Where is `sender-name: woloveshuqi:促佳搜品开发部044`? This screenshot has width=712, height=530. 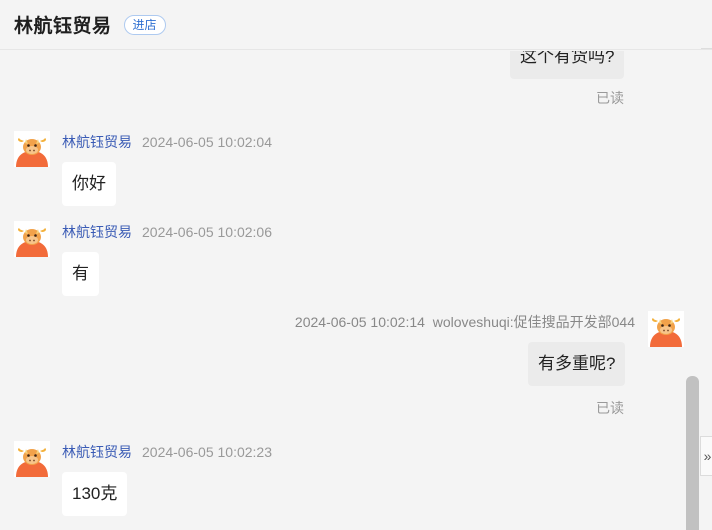
sender-name: woloveshuqi:促佳搜品开发部044 is located at coordinates (533, 322).